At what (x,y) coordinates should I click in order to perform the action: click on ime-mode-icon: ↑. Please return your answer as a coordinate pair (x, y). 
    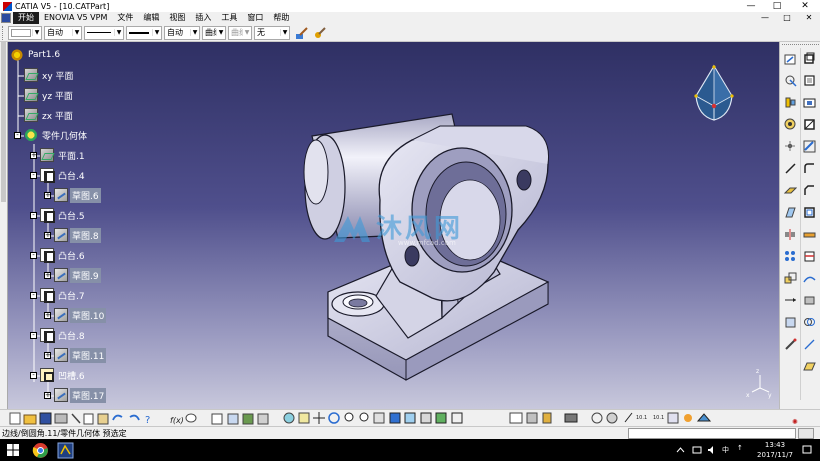
    Looking at the image, I should click on (740, 448).